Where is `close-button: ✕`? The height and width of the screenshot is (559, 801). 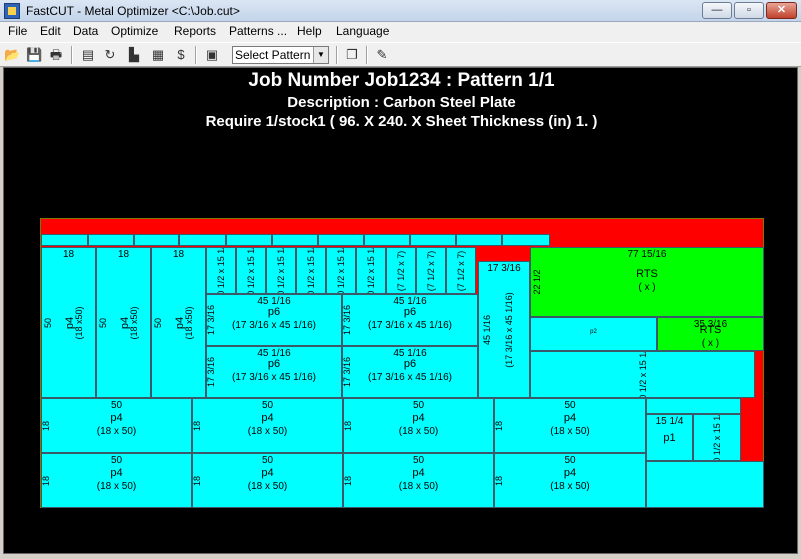 close-button: ✕ is located at coordinates (781, 10).